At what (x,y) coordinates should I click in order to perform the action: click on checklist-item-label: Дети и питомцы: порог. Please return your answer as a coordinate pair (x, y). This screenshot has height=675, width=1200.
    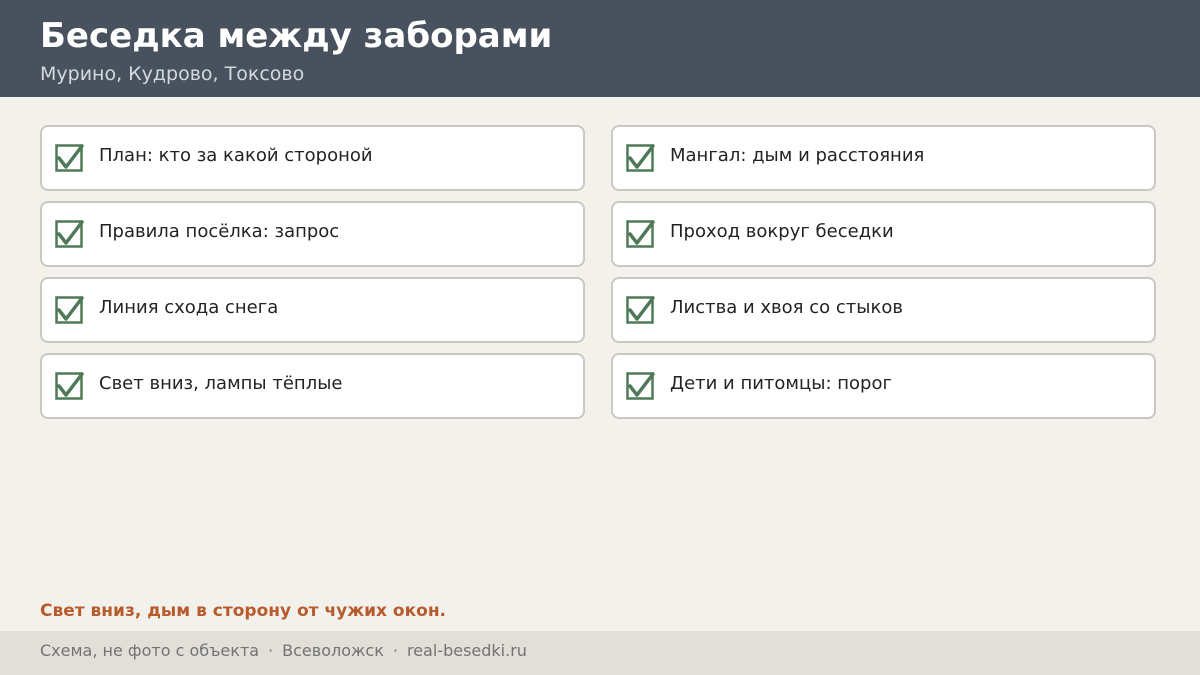
    Looking at the image, I should click on (781, 383).